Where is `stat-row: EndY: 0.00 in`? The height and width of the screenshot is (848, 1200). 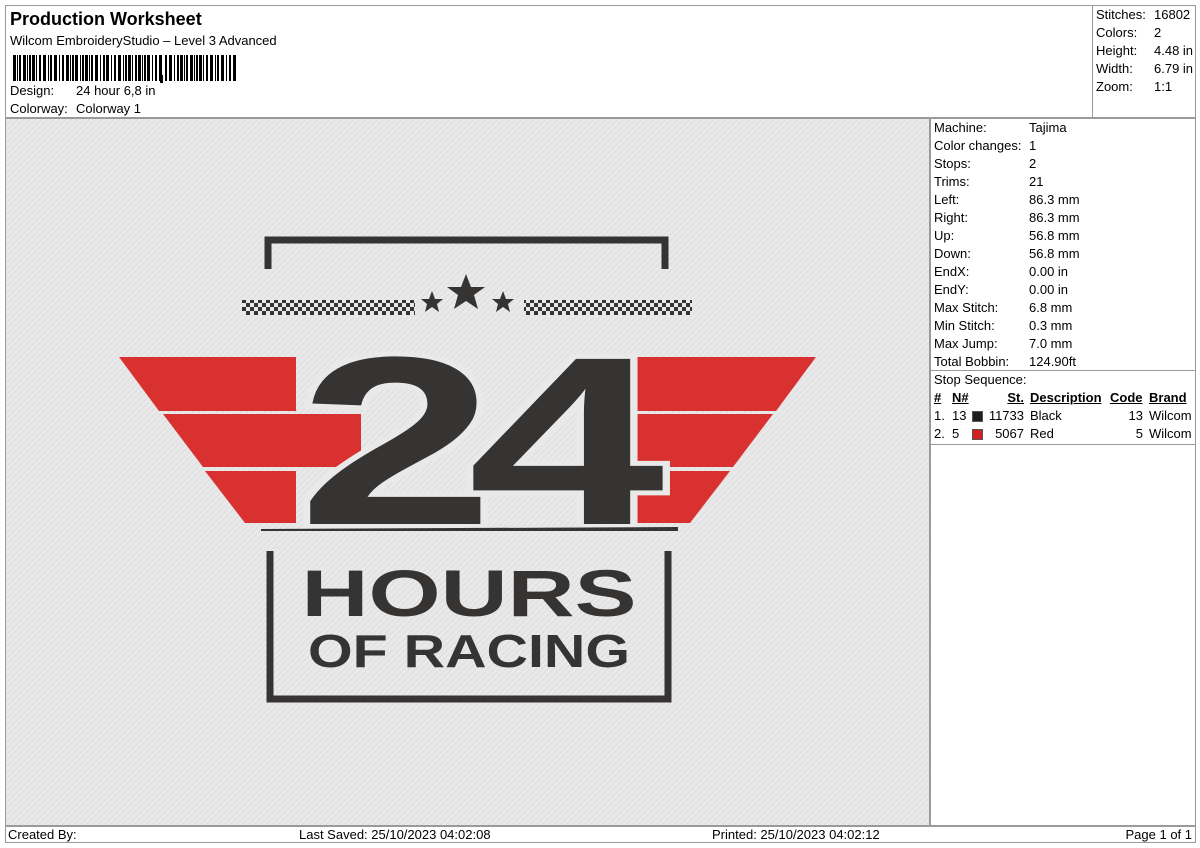
stat-row: EndY: 0.00 in is located at coordinates (1064, 291).